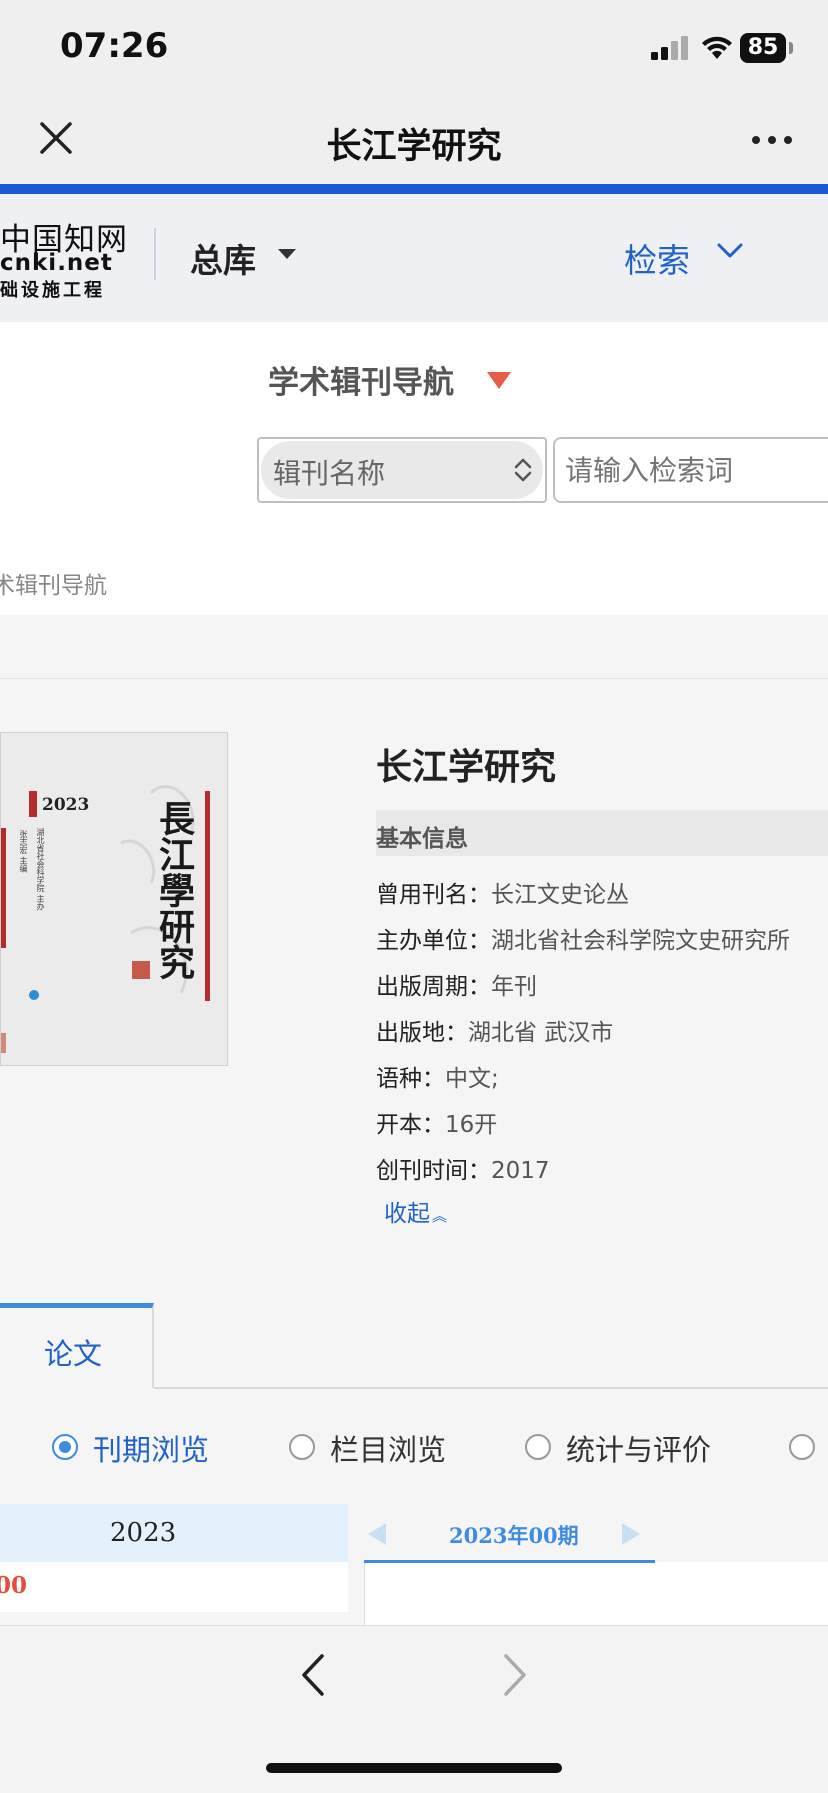  I want to click on back-arrow-icon, so click(313, 1675).